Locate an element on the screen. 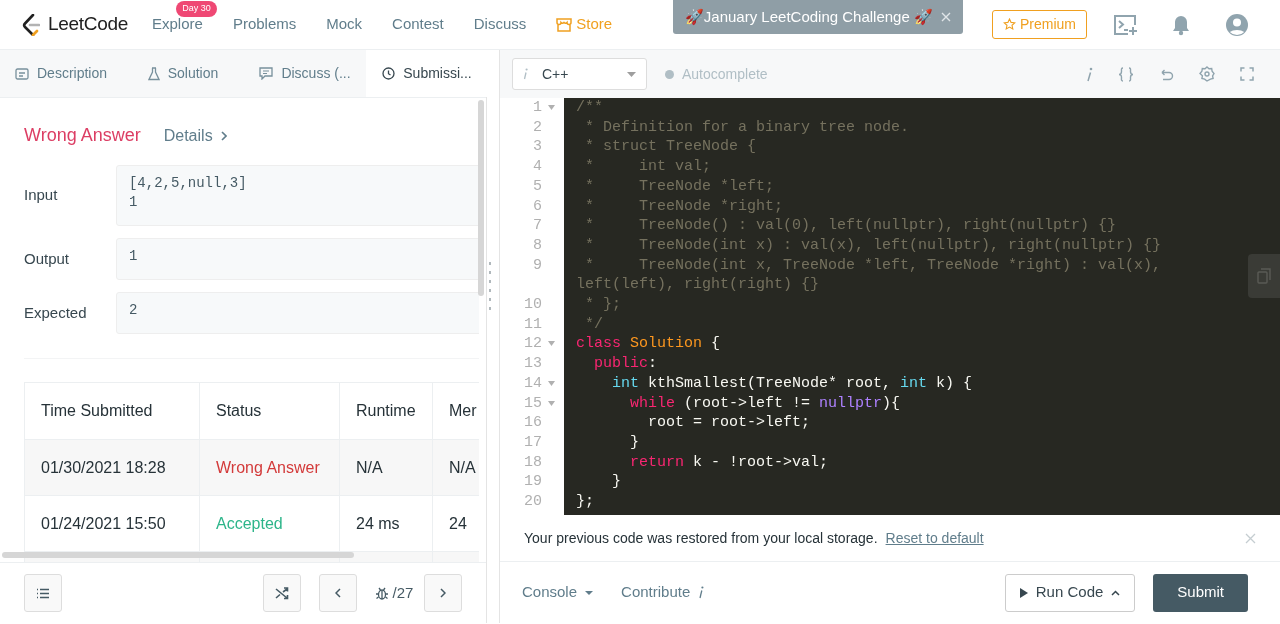 The height and width of the screenshot is (624, 1280). status-dot is located at coordinates (669, 74).